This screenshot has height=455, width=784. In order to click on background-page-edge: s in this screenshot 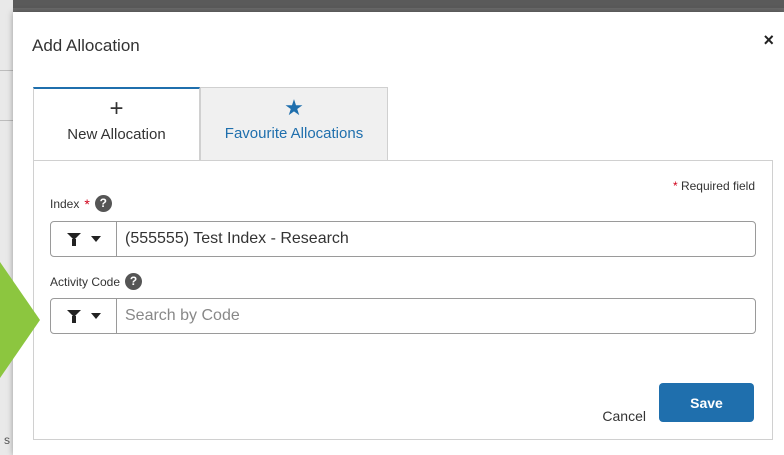, I will do `click(6, 227)`.